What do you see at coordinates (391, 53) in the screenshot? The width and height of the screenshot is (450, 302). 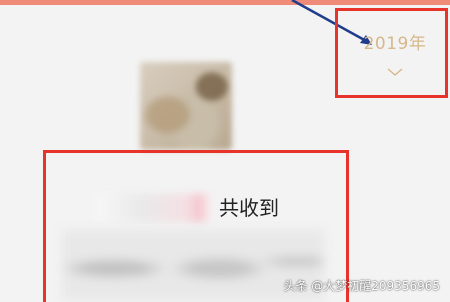 I see `annotation-highlight-year` at bounding box center [391, 53].